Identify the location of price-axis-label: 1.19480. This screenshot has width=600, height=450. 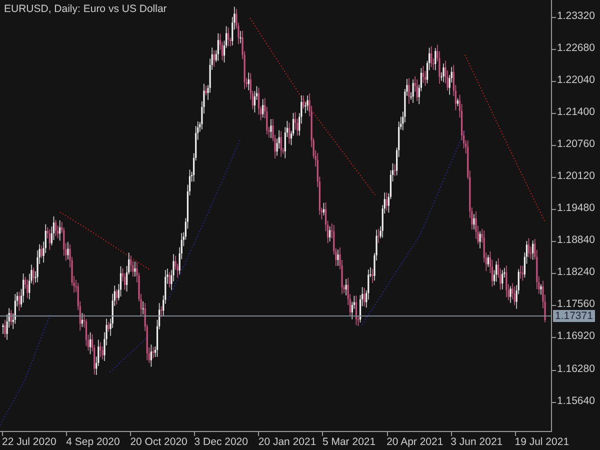
(576, 208).